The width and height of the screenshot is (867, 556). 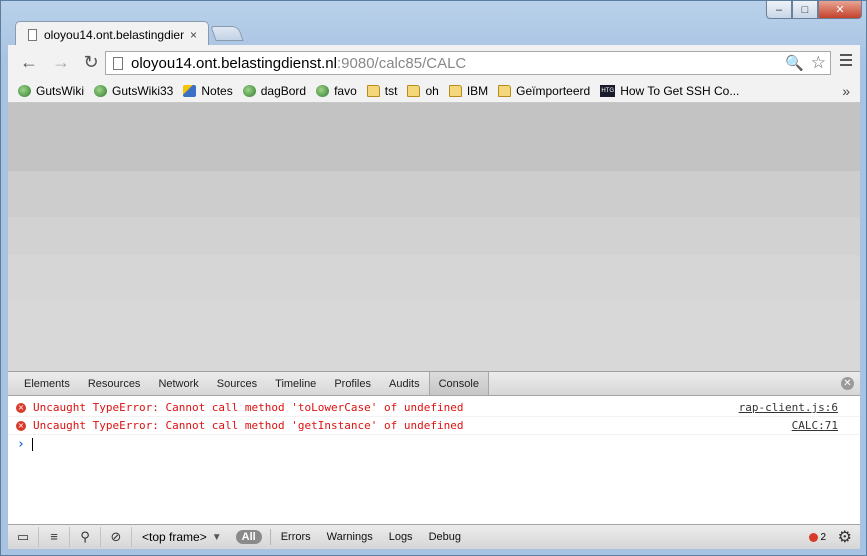 What do you see at coordinates (823, 537) in the screenshot?
I see `error-count: 2` at bounding box center [823, 537].